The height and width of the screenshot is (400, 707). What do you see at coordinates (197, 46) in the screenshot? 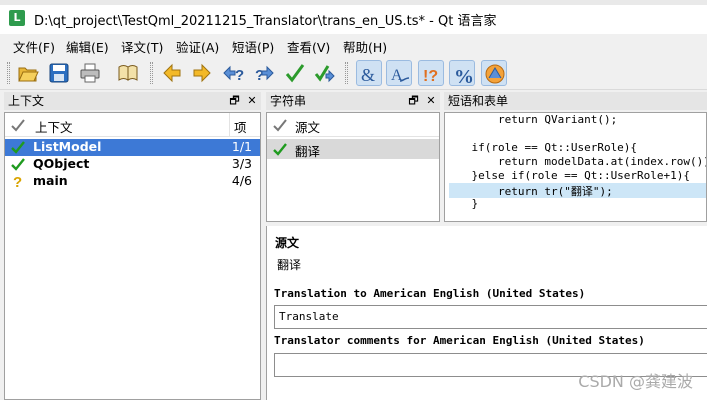
I see `menu-validation: 验证(A)` at bounding box center [197, 46].